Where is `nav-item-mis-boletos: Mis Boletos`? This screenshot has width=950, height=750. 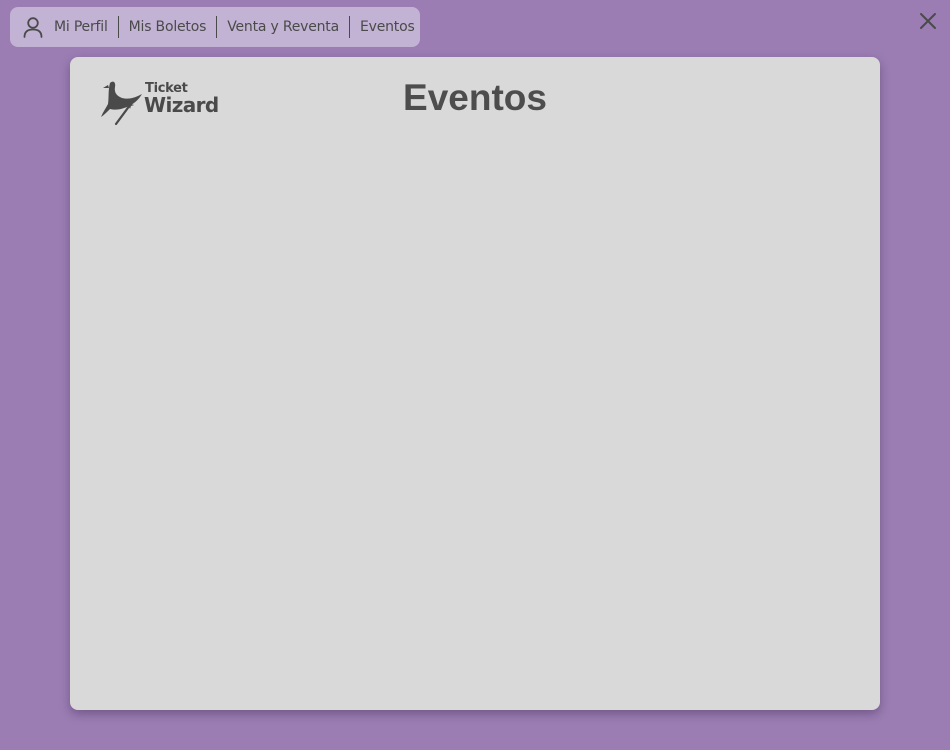 nav-item-mis-boletos: Mis Boletos is located at coordinates (168, 27).